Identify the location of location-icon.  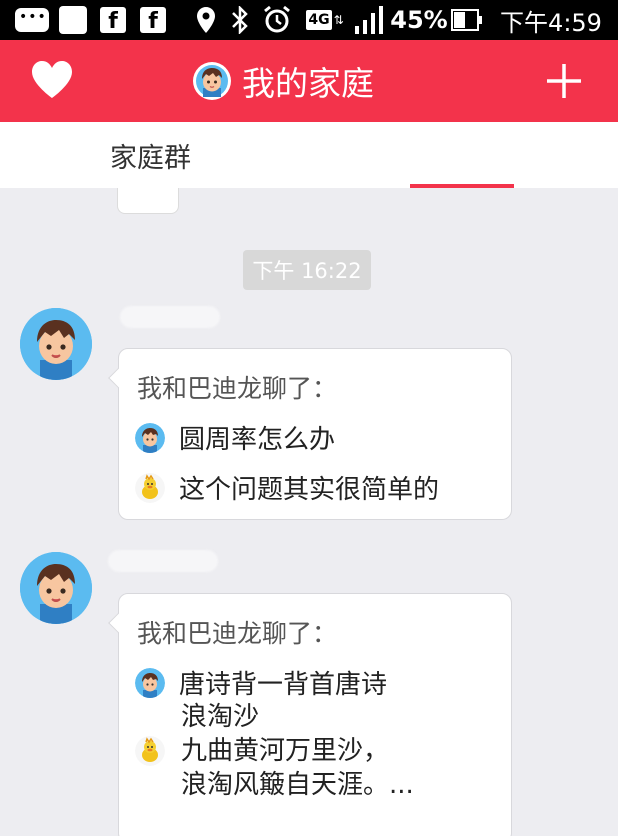
(206, 20).